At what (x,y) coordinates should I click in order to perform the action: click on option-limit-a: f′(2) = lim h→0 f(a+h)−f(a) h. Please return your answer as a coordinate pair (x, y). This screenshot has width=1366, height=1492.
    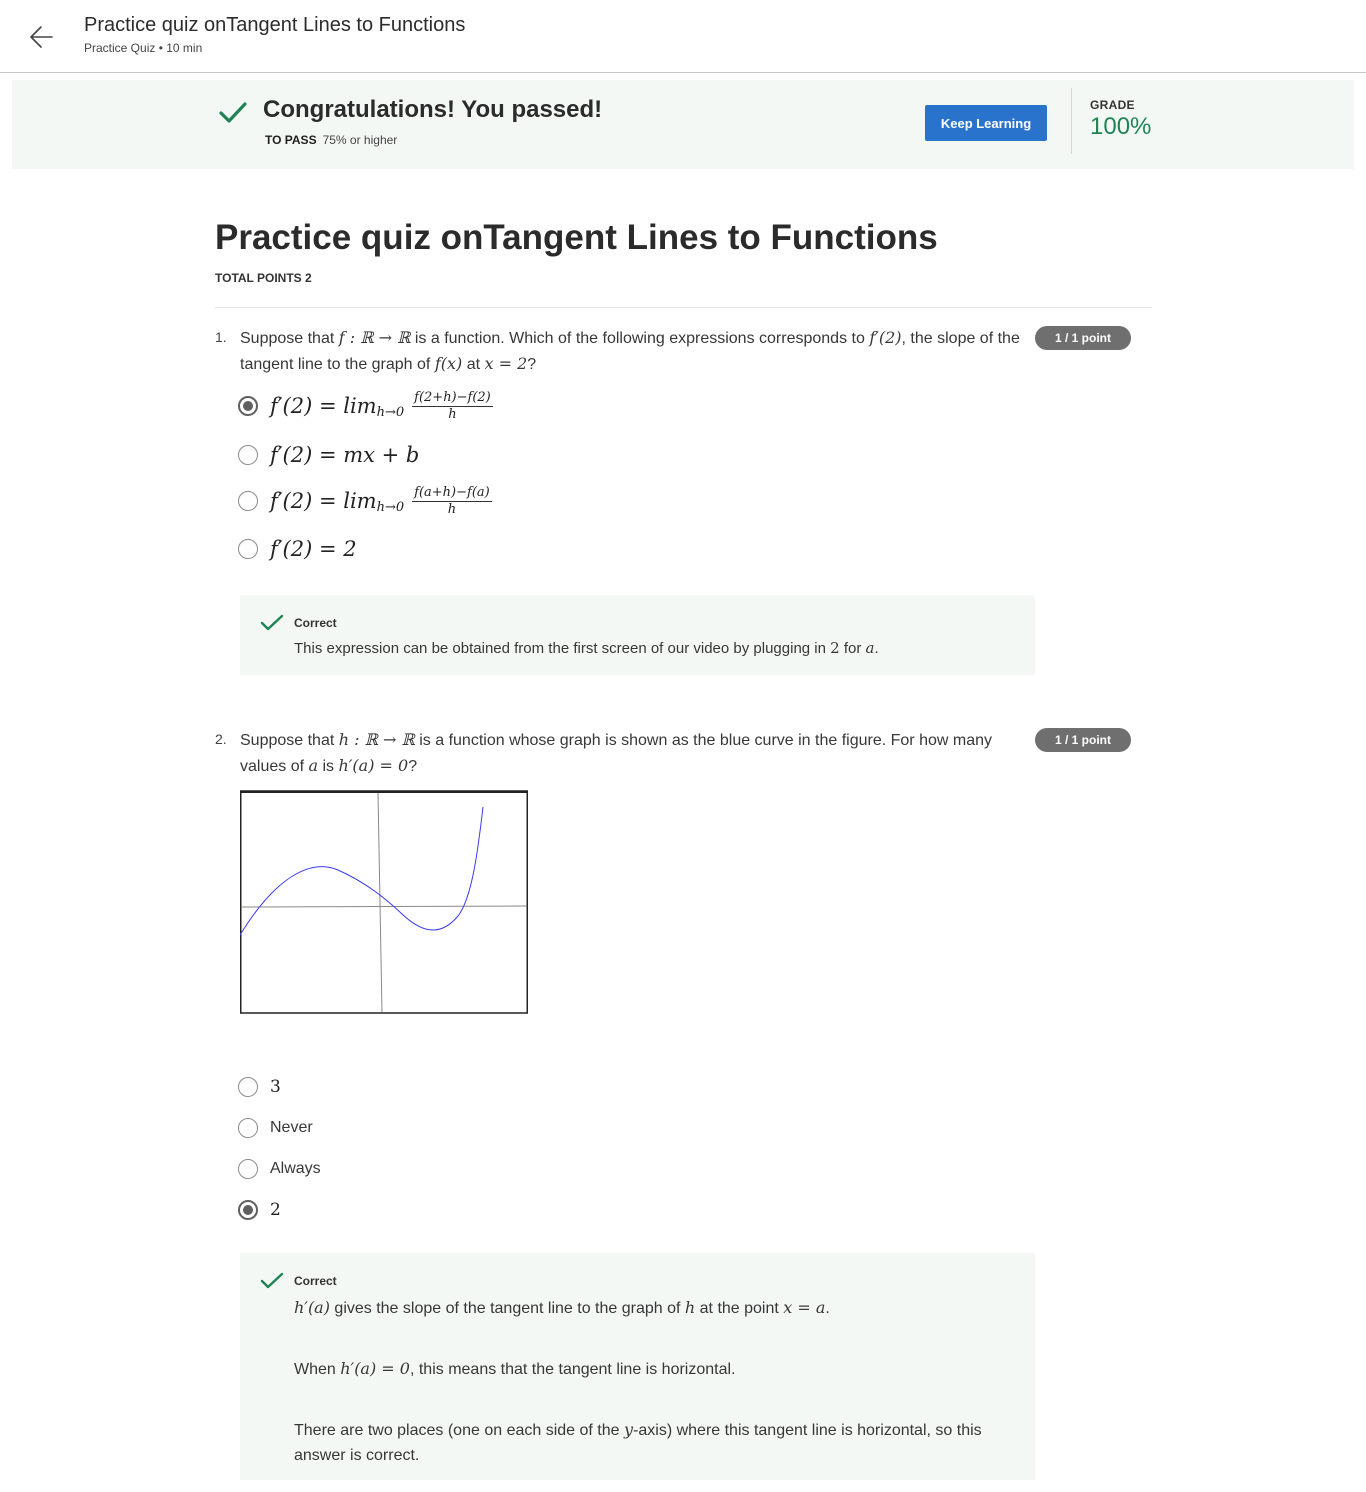
    Looking at the image, I should click on (365, 500).